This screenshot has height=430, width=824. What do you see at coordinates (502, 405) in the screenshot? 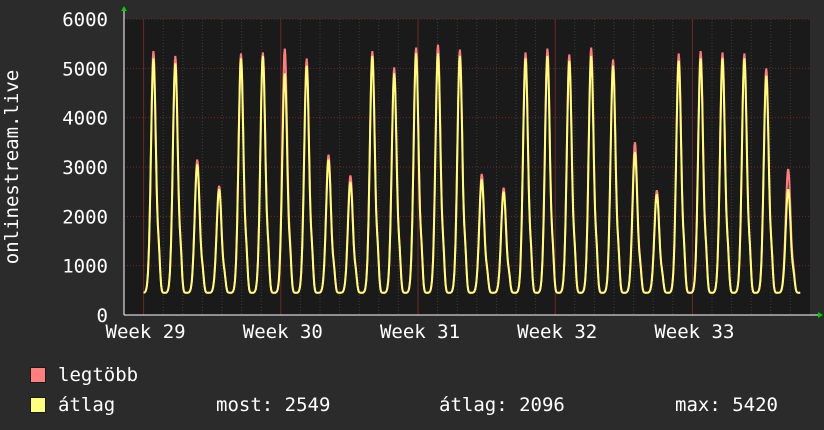
I see `stat-average: átlag: 2096` at bounding box center [502, 405].